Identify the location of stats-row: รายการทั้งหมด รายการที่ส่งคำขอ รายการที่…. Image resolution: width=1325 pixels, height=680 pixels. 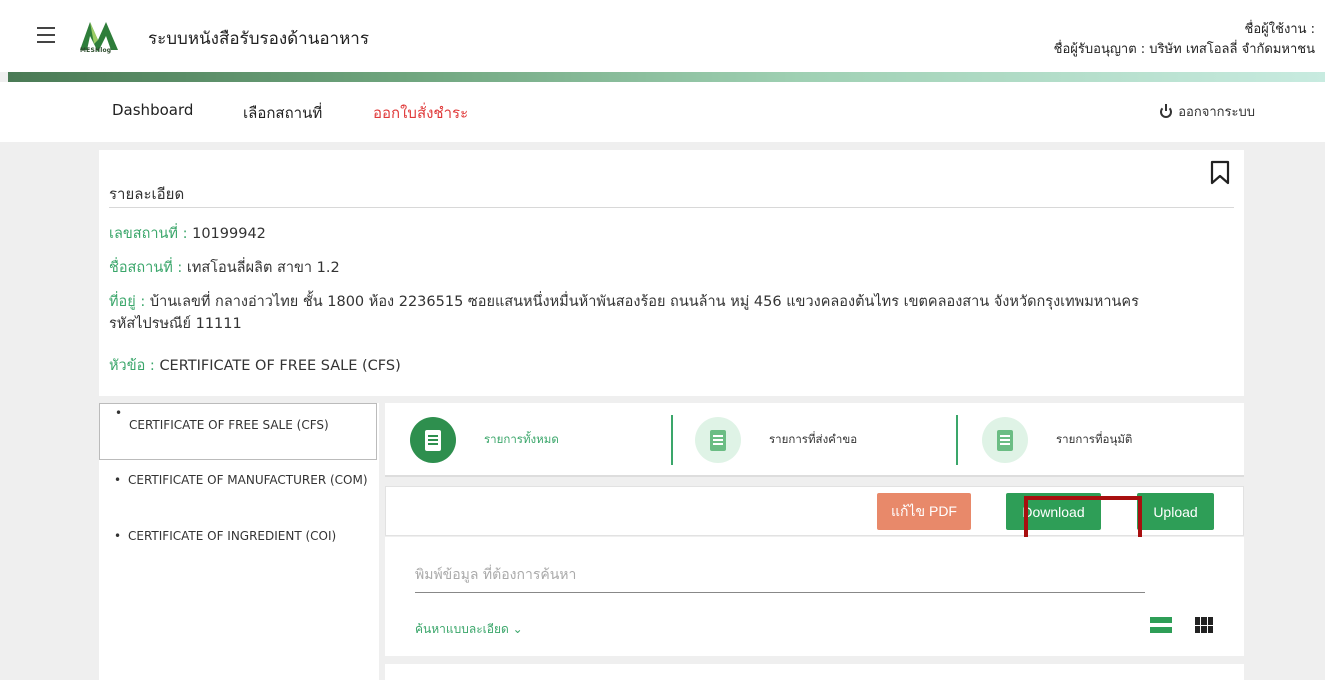
(814, 440).